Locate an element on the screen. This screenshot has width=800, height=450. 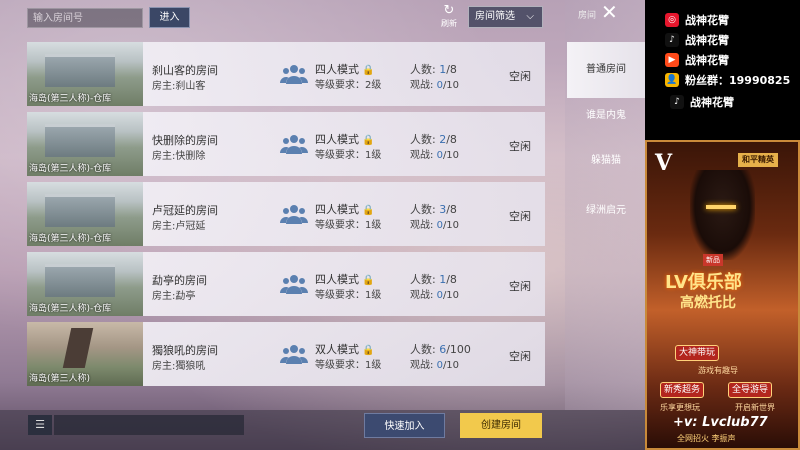
ad-tag: 新品 is located at coordinates (713, 260).